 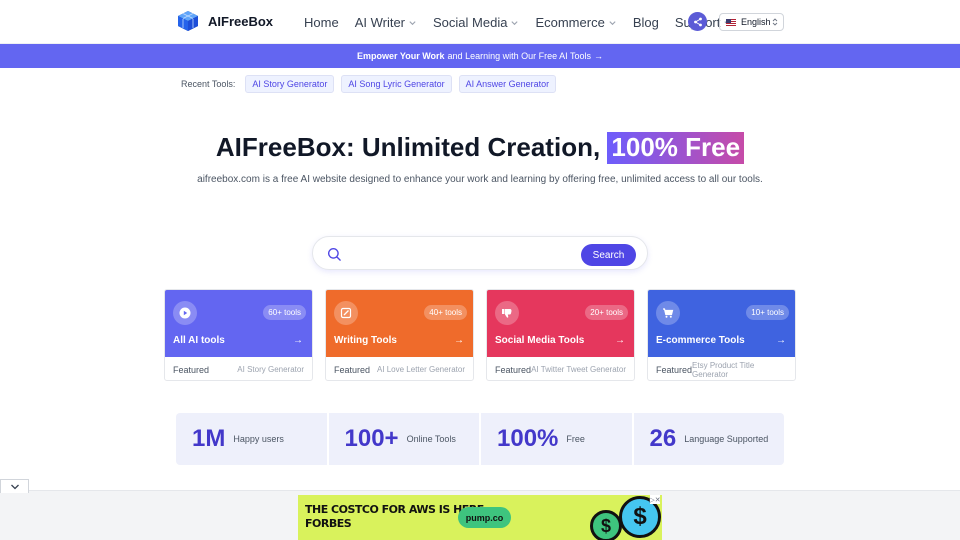 I want to click on card-header: 10+ tools E-commerce Tools →, so click(x=721, y=323).